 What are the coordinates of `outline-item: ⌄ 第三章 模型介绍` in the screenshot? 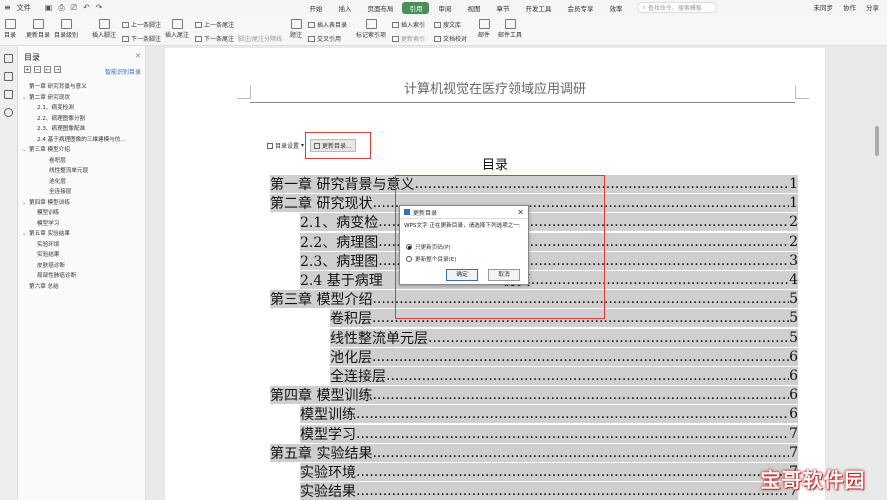 It's located at (83, 150).